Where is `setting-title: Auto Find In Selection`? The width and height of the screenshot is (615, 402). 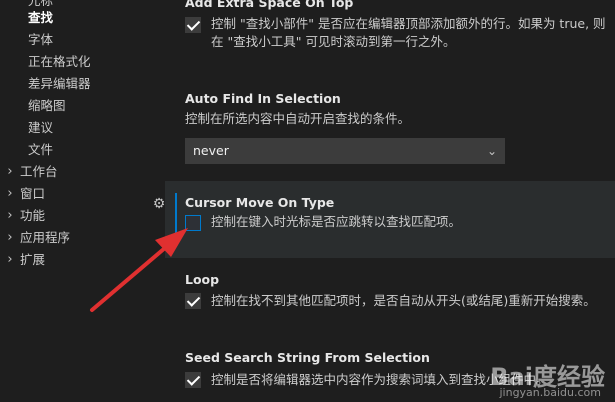 setting-title: Auto Find In Selection is located at coordinates (263, 98).